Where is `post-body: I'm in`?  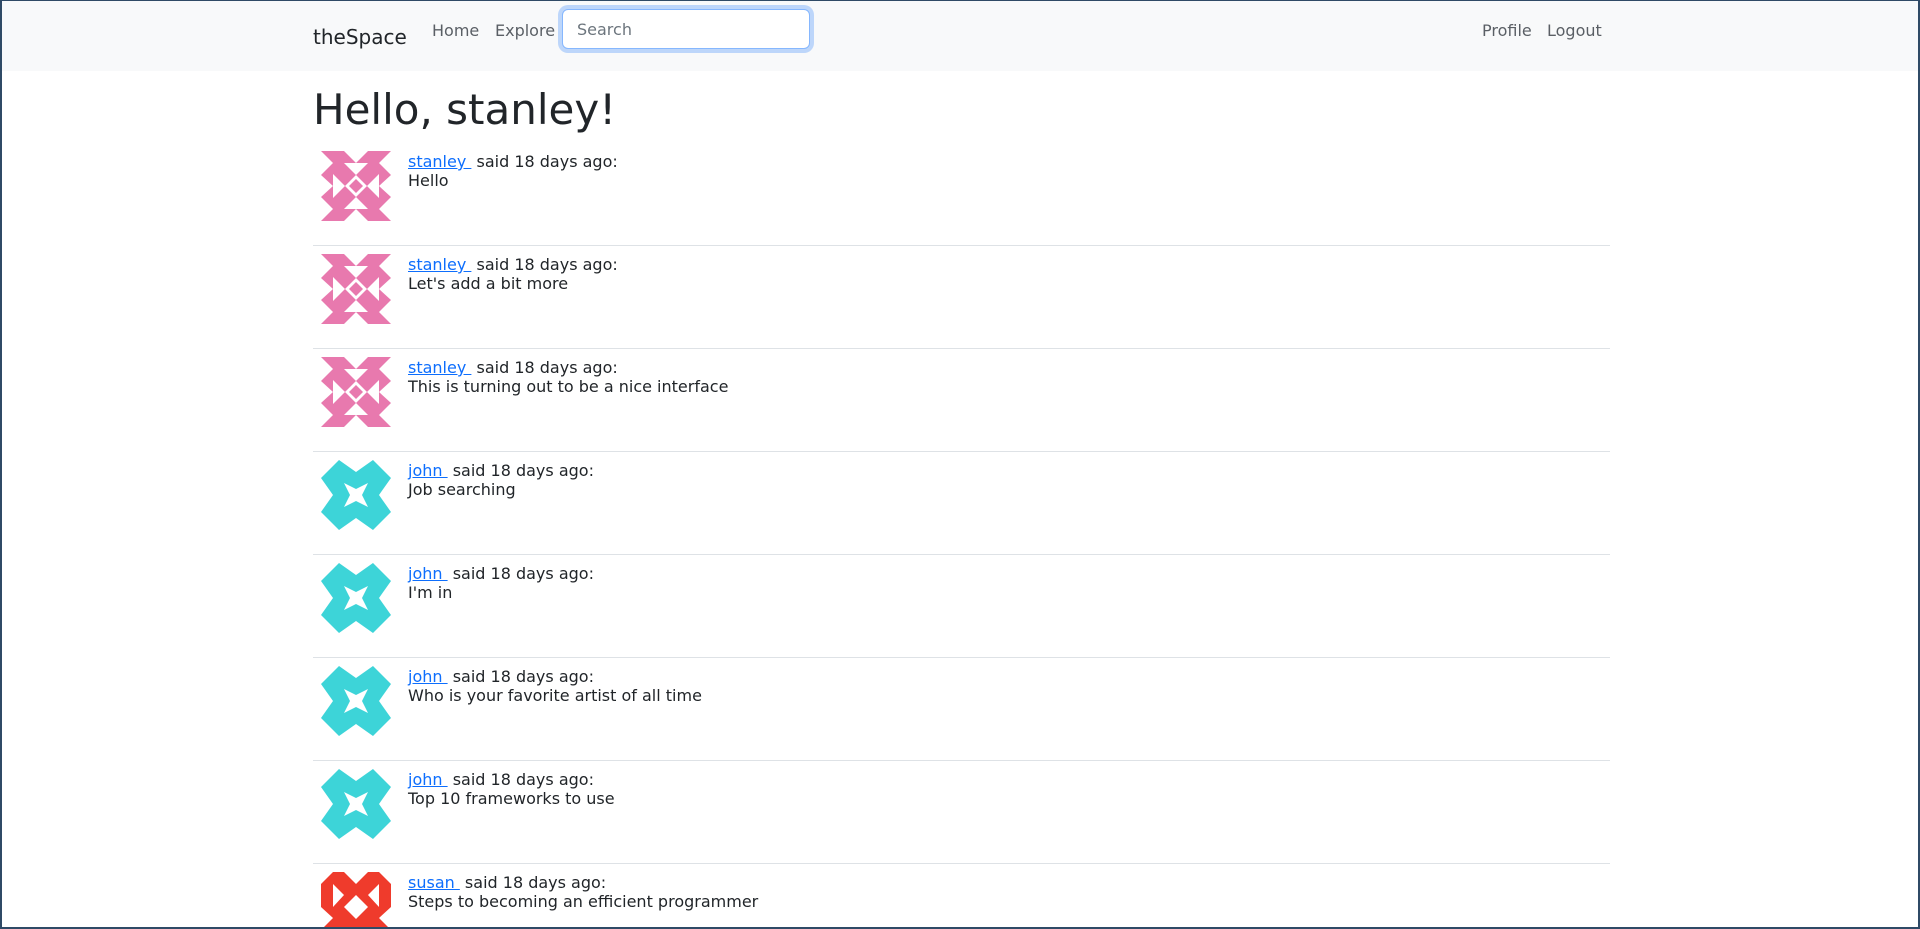 post-body: I'm in is located at coordinates (430, 592).